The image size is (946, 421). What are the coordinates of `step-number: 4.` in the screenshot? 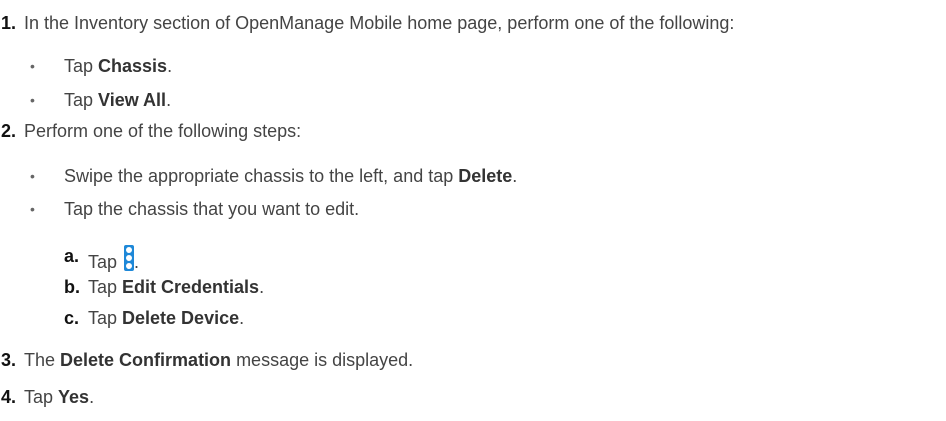 It's located at (9, 397).